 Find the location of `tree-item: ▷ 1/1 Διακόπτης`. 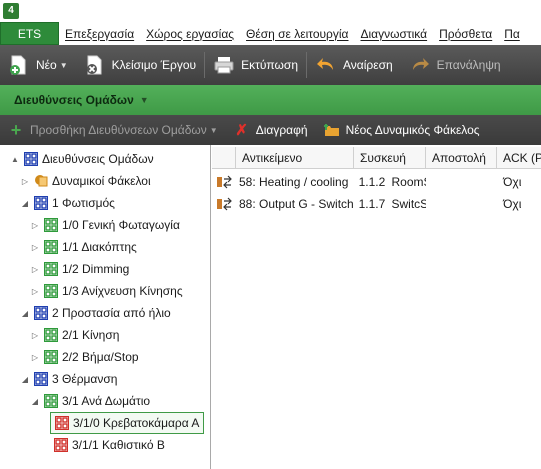

tree-item: ▷ 1/1 Διακόπτης is located at coordinates (83, 247).